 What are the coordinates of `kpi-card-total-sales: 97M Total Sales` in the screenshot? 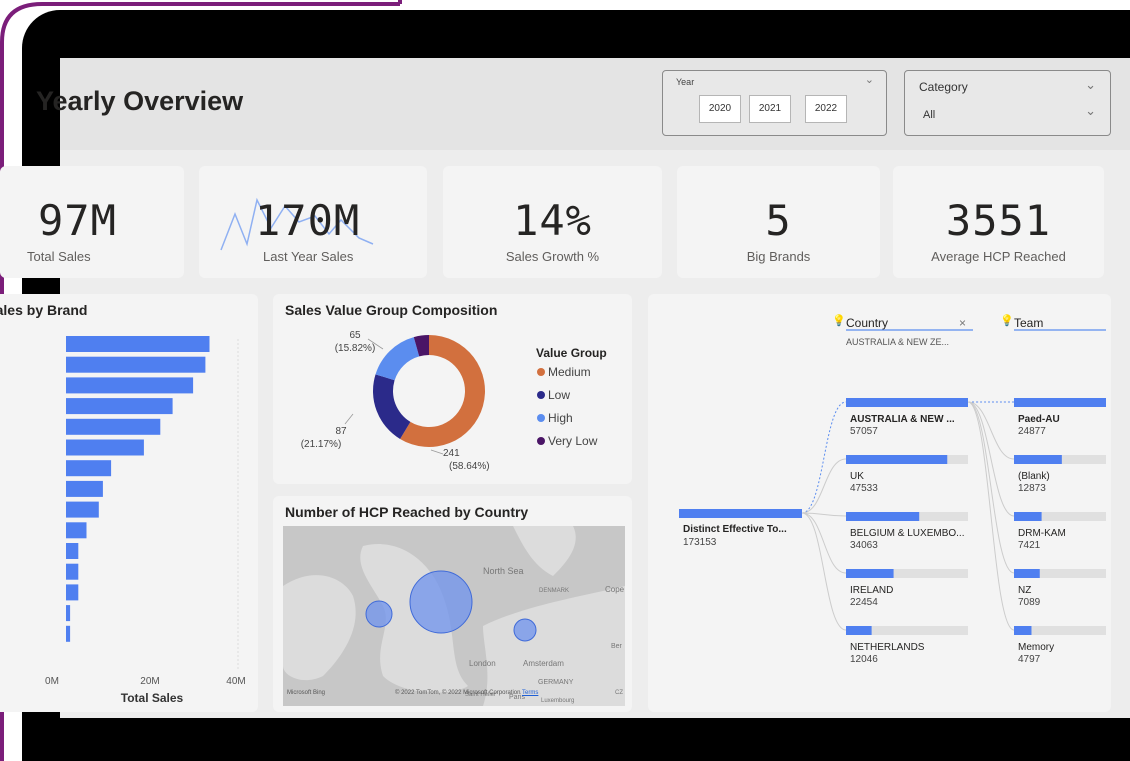 It's located at (92, 222).